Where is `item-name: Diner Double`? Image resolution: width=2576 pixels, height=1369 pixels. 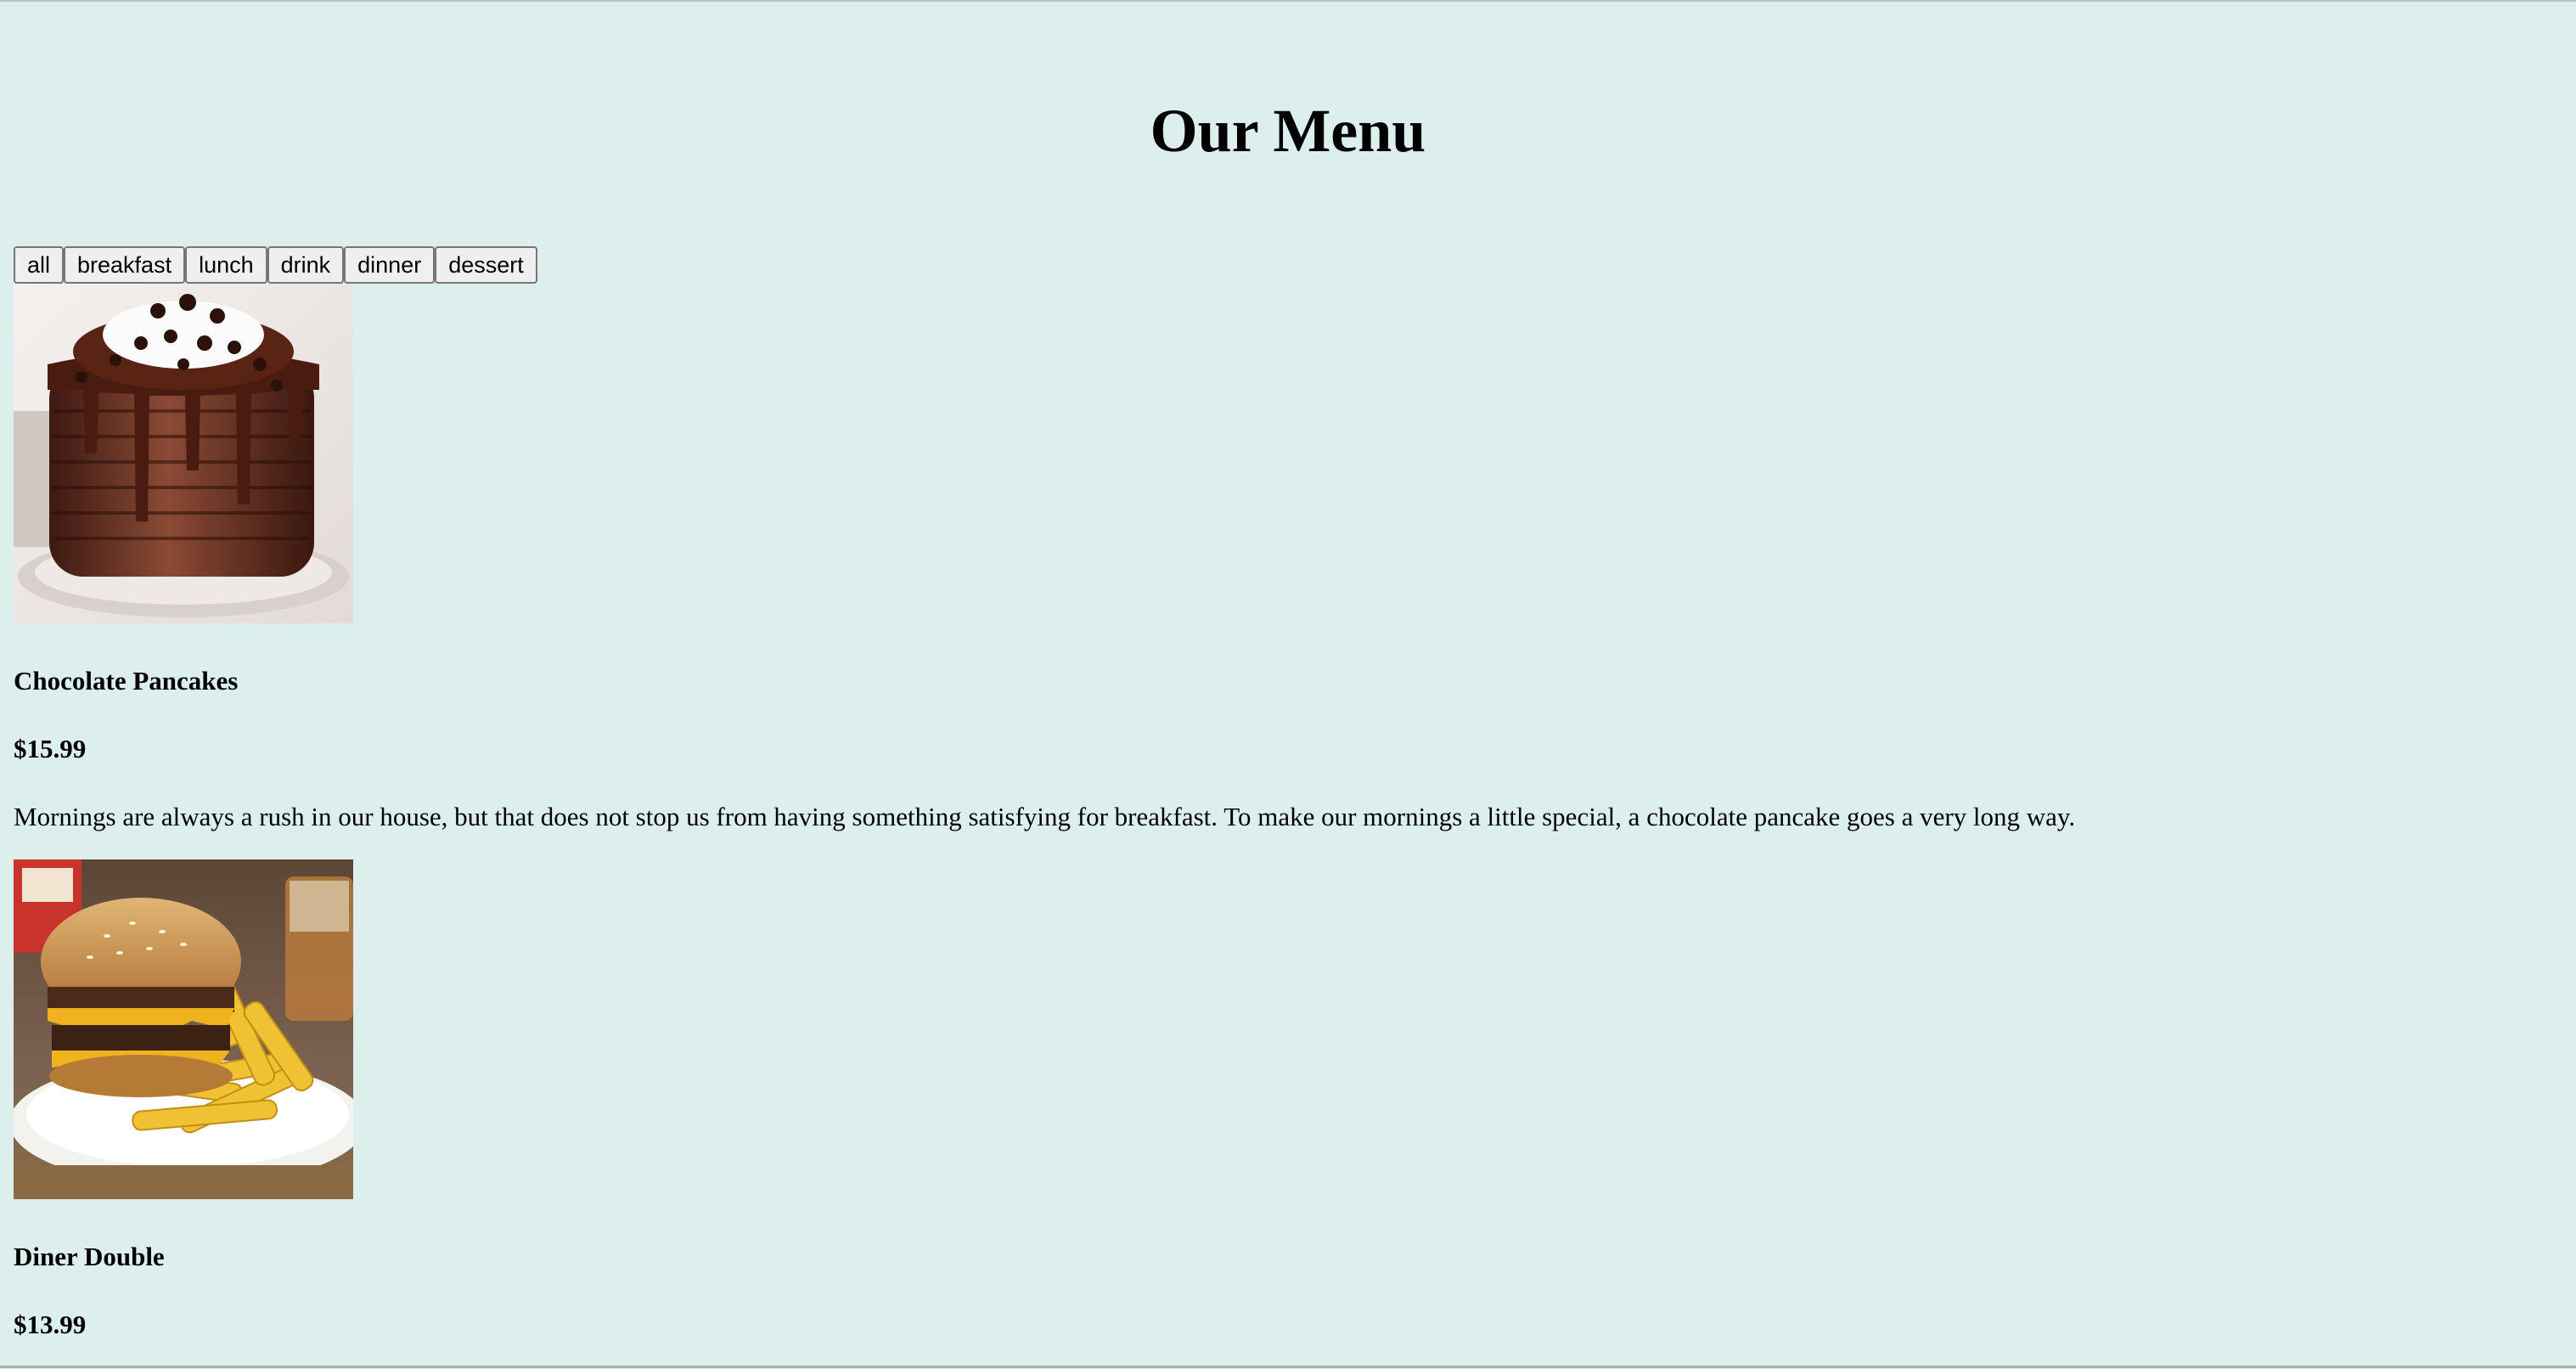 item-name: Diner Double is located at coordinates (89, 1257).